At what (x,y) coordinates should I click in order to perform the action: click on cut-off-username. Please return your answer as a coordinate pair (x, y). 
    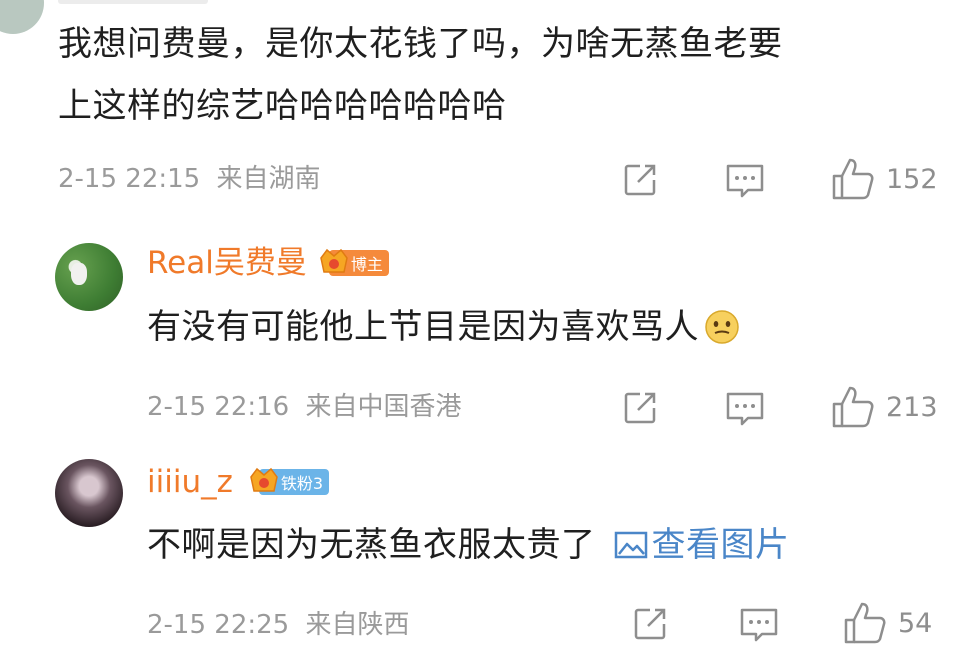
    Looking at the image, I should click on (133, 2).